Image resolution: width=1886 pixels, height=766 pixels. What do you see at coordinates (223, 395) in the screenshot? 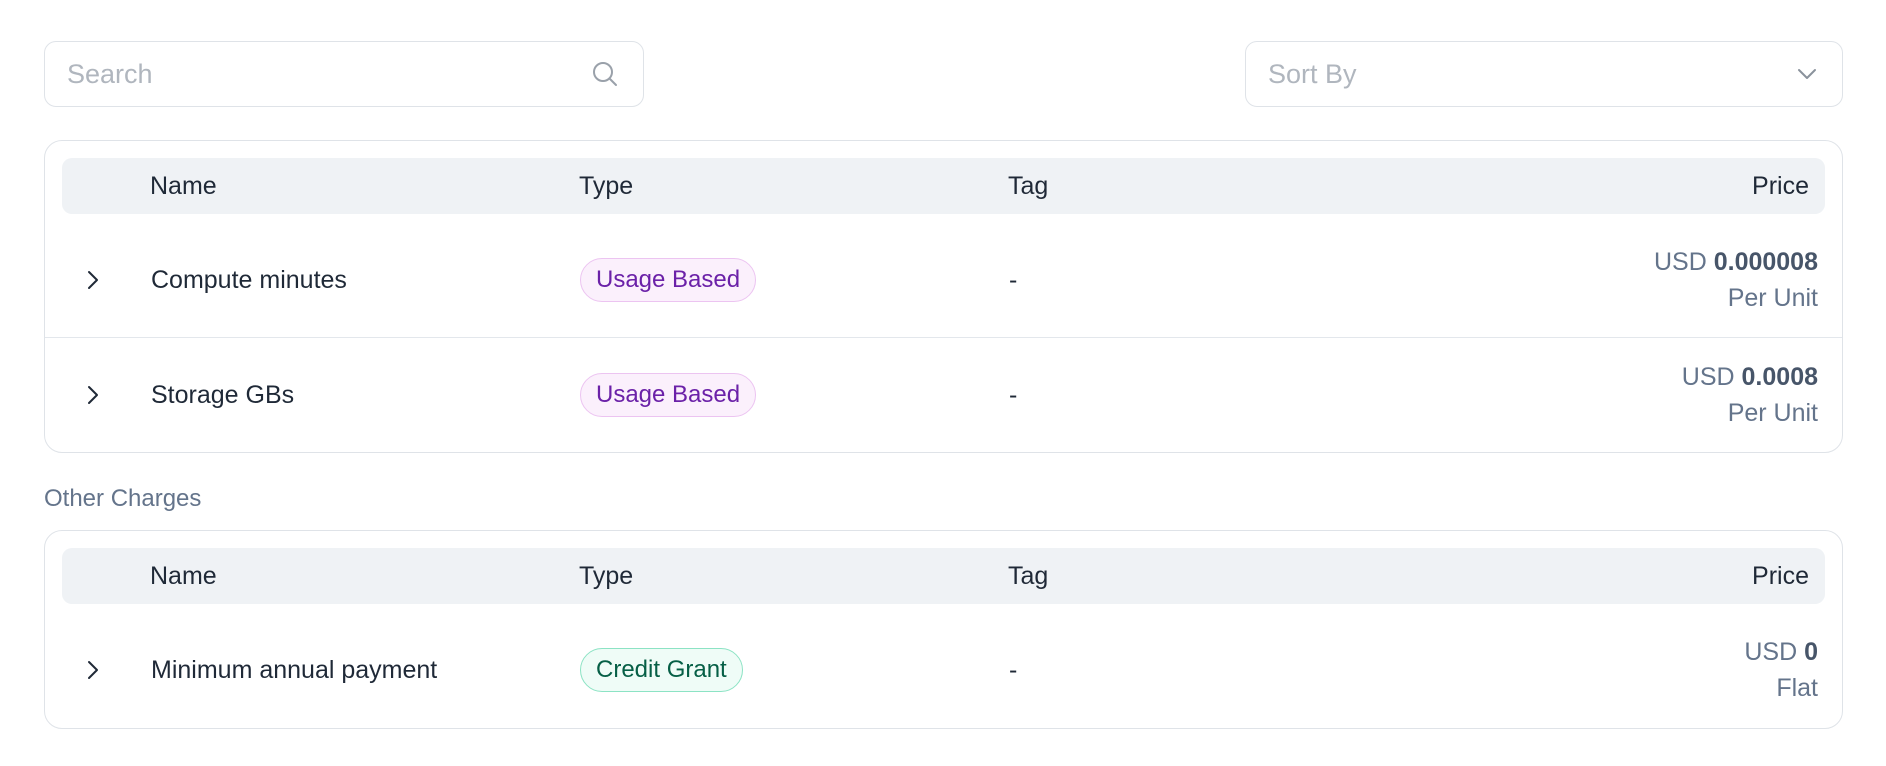
I see `charge-name: Storage GBs` at bounding box center [223, 395].